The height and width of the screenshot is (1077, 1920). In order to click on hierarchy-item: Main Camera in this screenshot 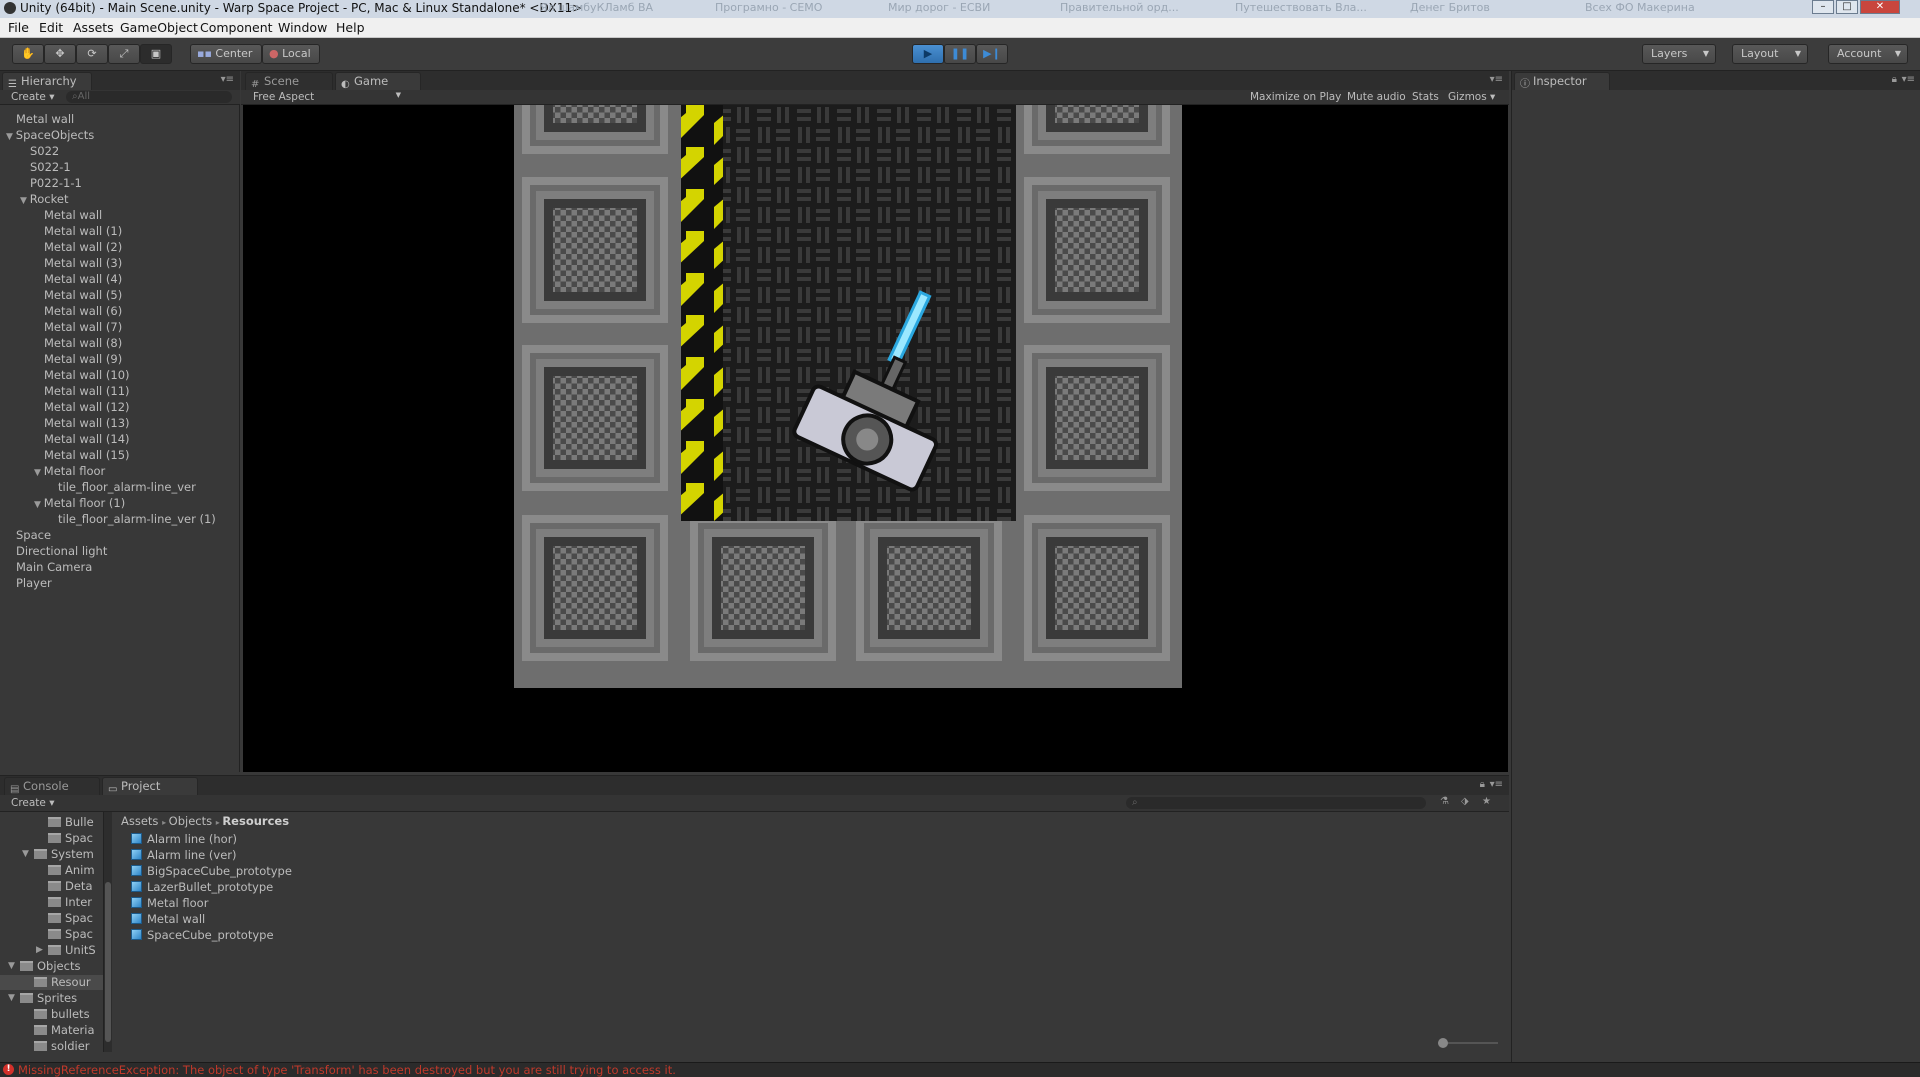, I will do `click(49, 567)`.